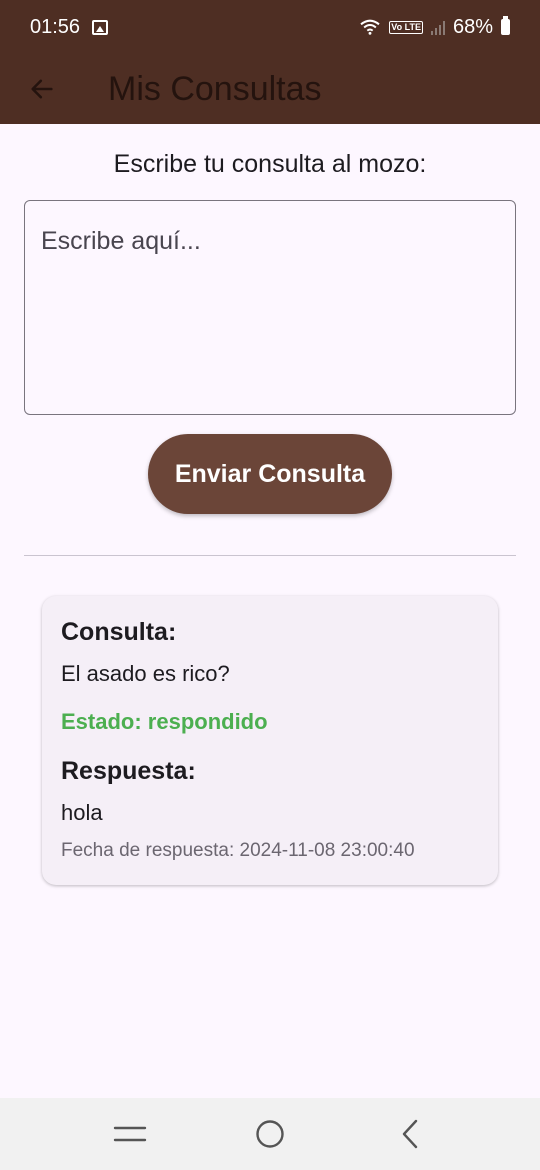  I want to click on nav-recents-button, so click(130, 1134).